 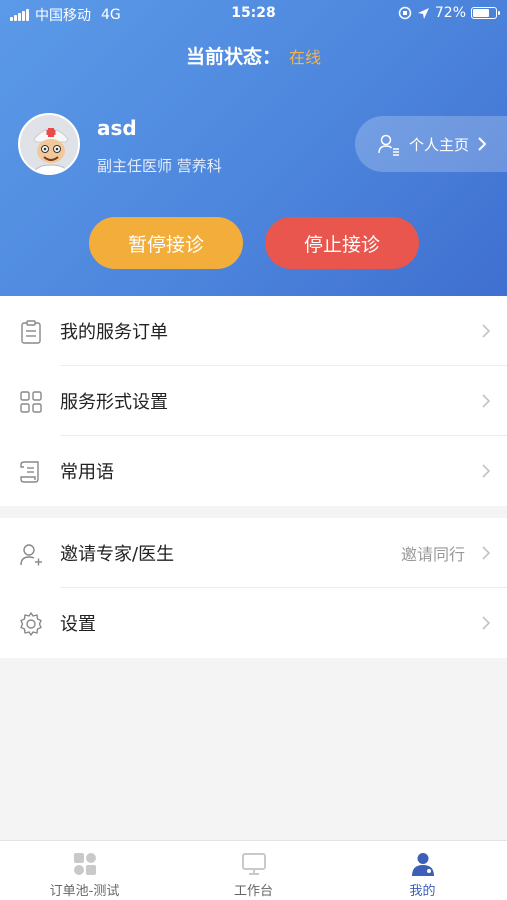 I want to click on doctor-avatar-image, so click(x=49, y=144).